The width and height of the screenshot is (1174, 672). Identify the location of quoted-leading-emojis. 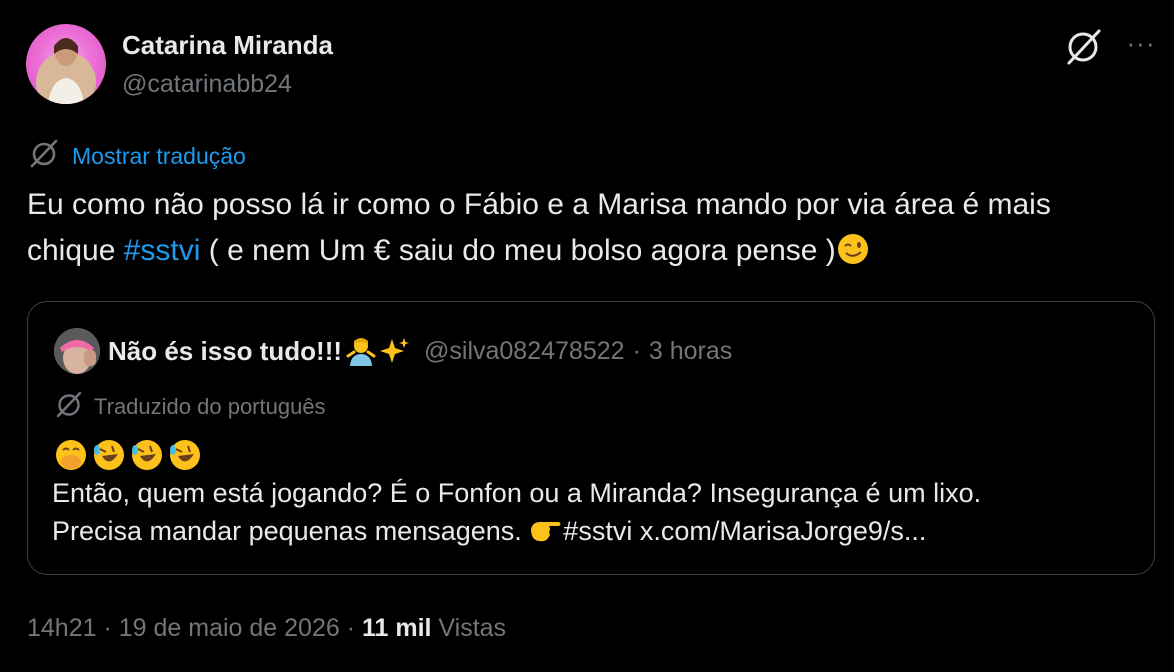
(130, 455).